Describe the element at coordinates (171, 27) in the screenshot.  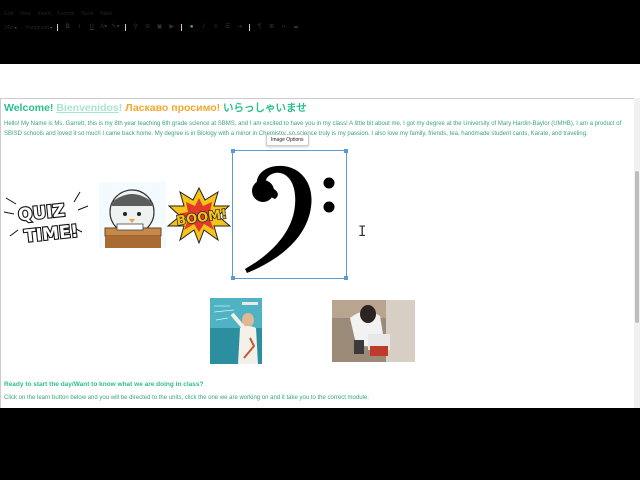
I see `media-icon: ▶` at that location.